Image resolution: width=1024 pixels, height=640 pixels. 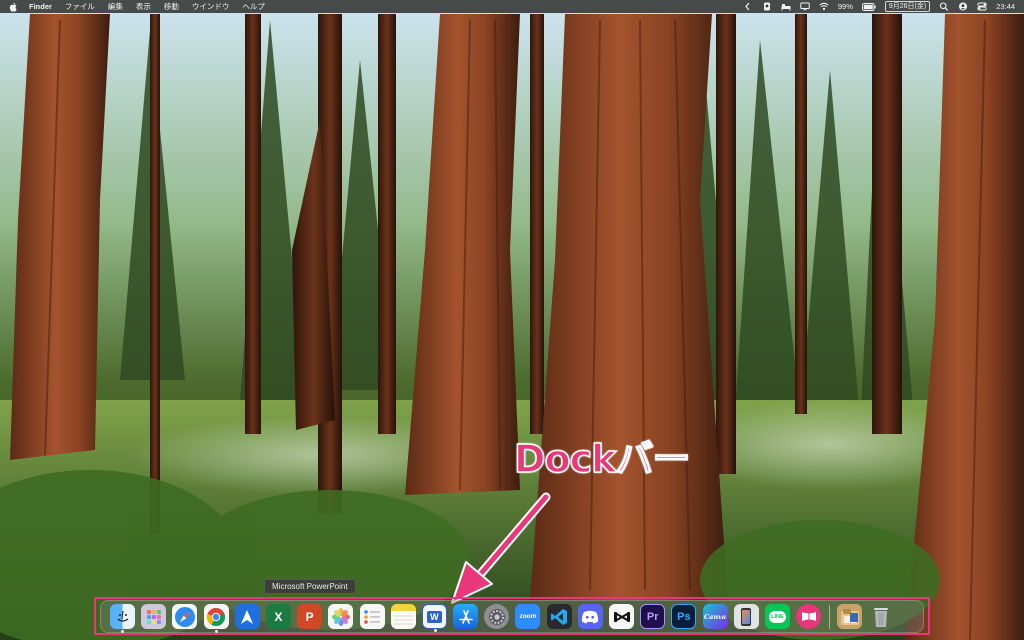 What do you see at coordinates (310, 586) in the screenshot?
I see `dock-tooltip: Microsoft PowerPoint` at bounding box center [310, 586].